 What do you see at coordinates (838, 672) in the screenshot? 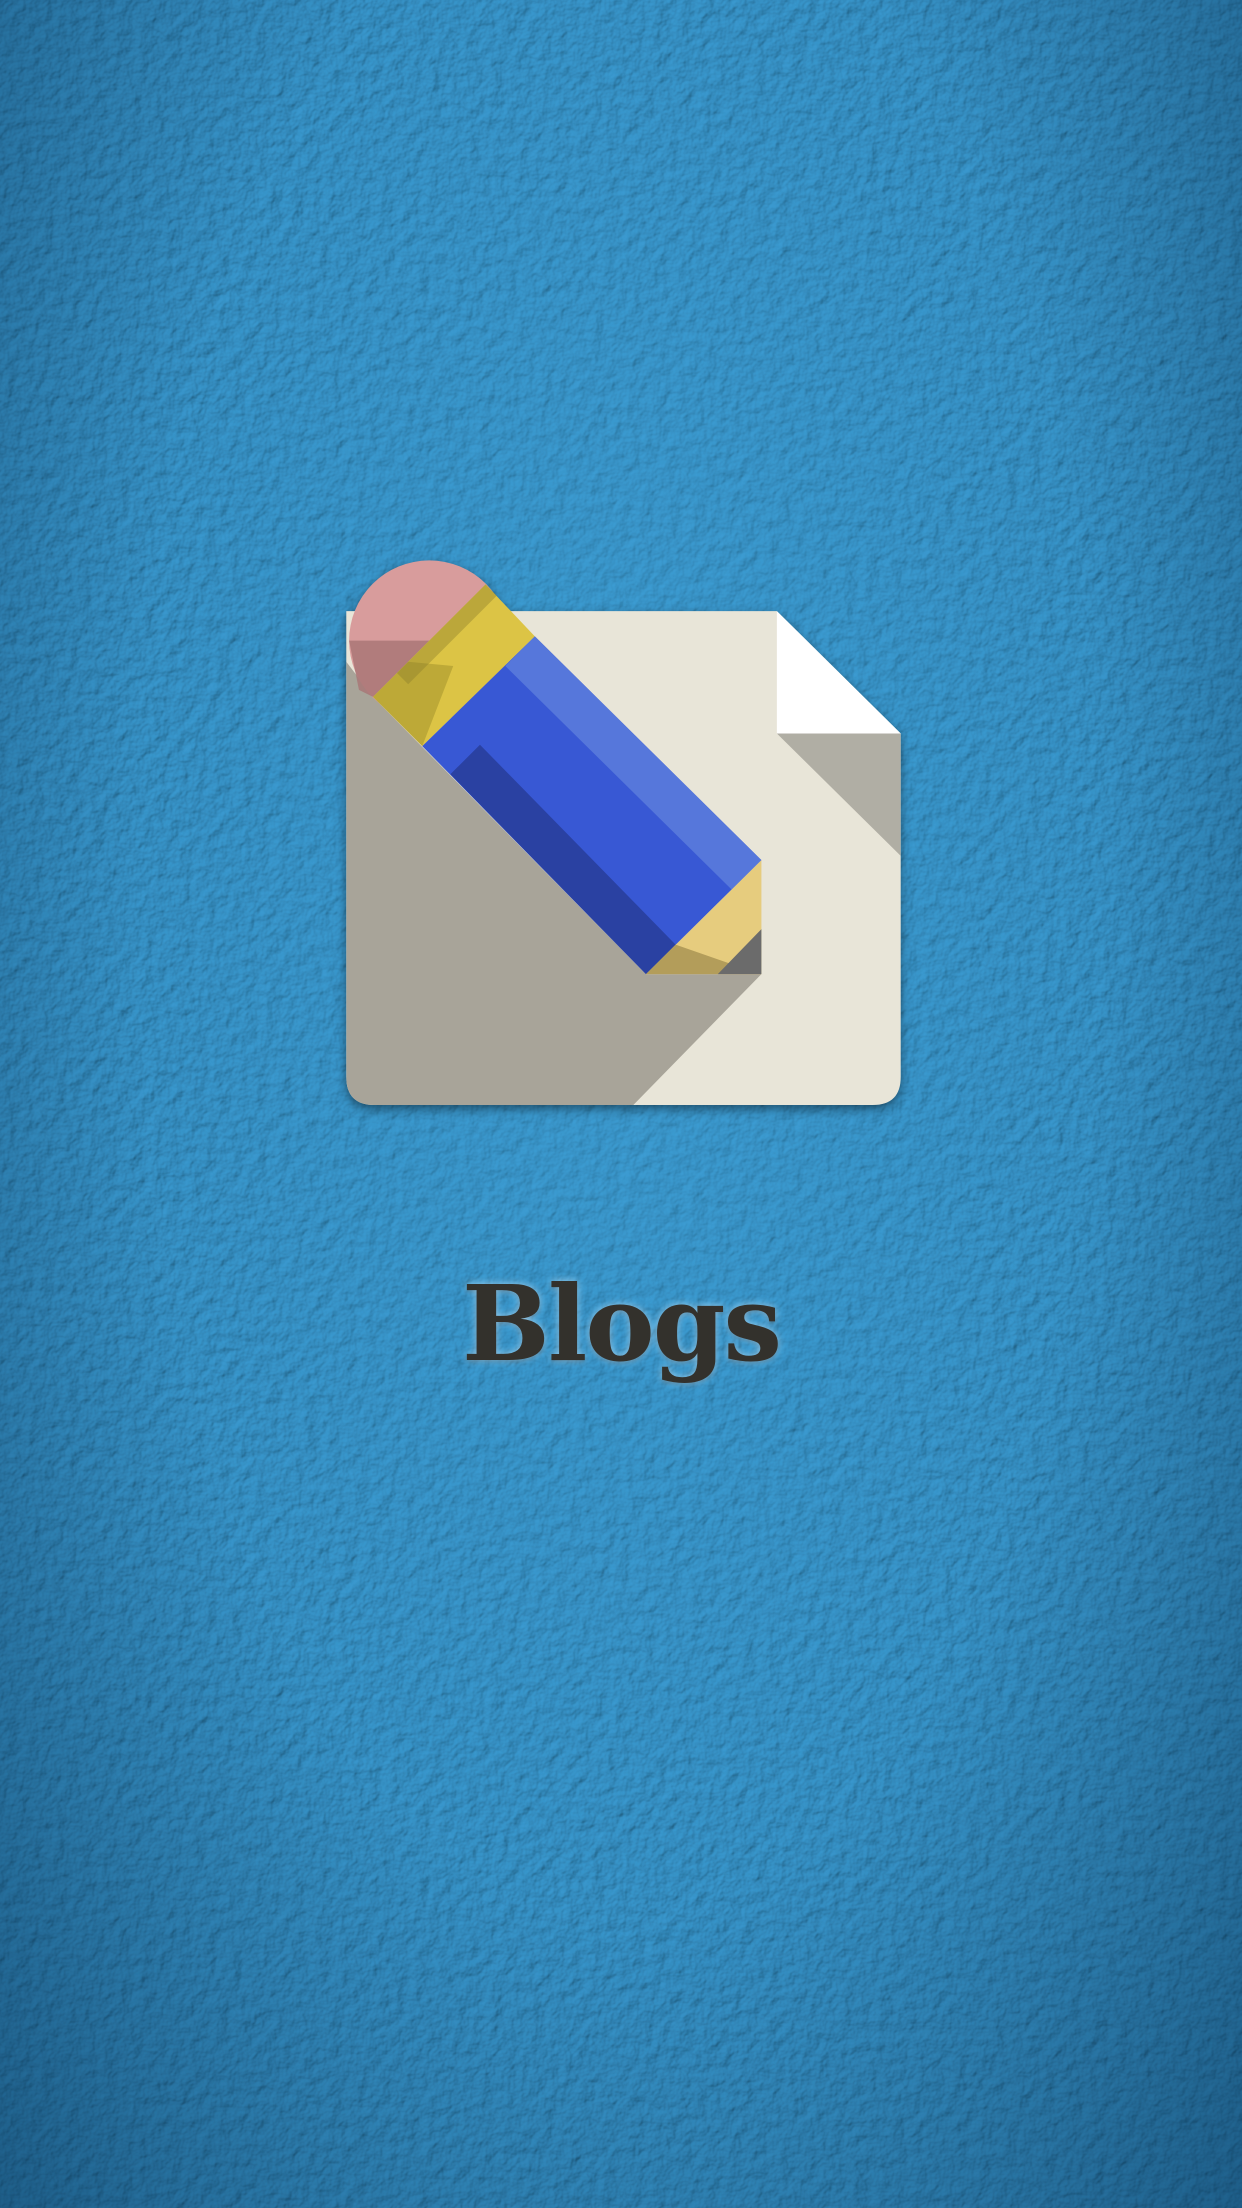
I see `paper-fold-corner` at bounding box center [838, 672].